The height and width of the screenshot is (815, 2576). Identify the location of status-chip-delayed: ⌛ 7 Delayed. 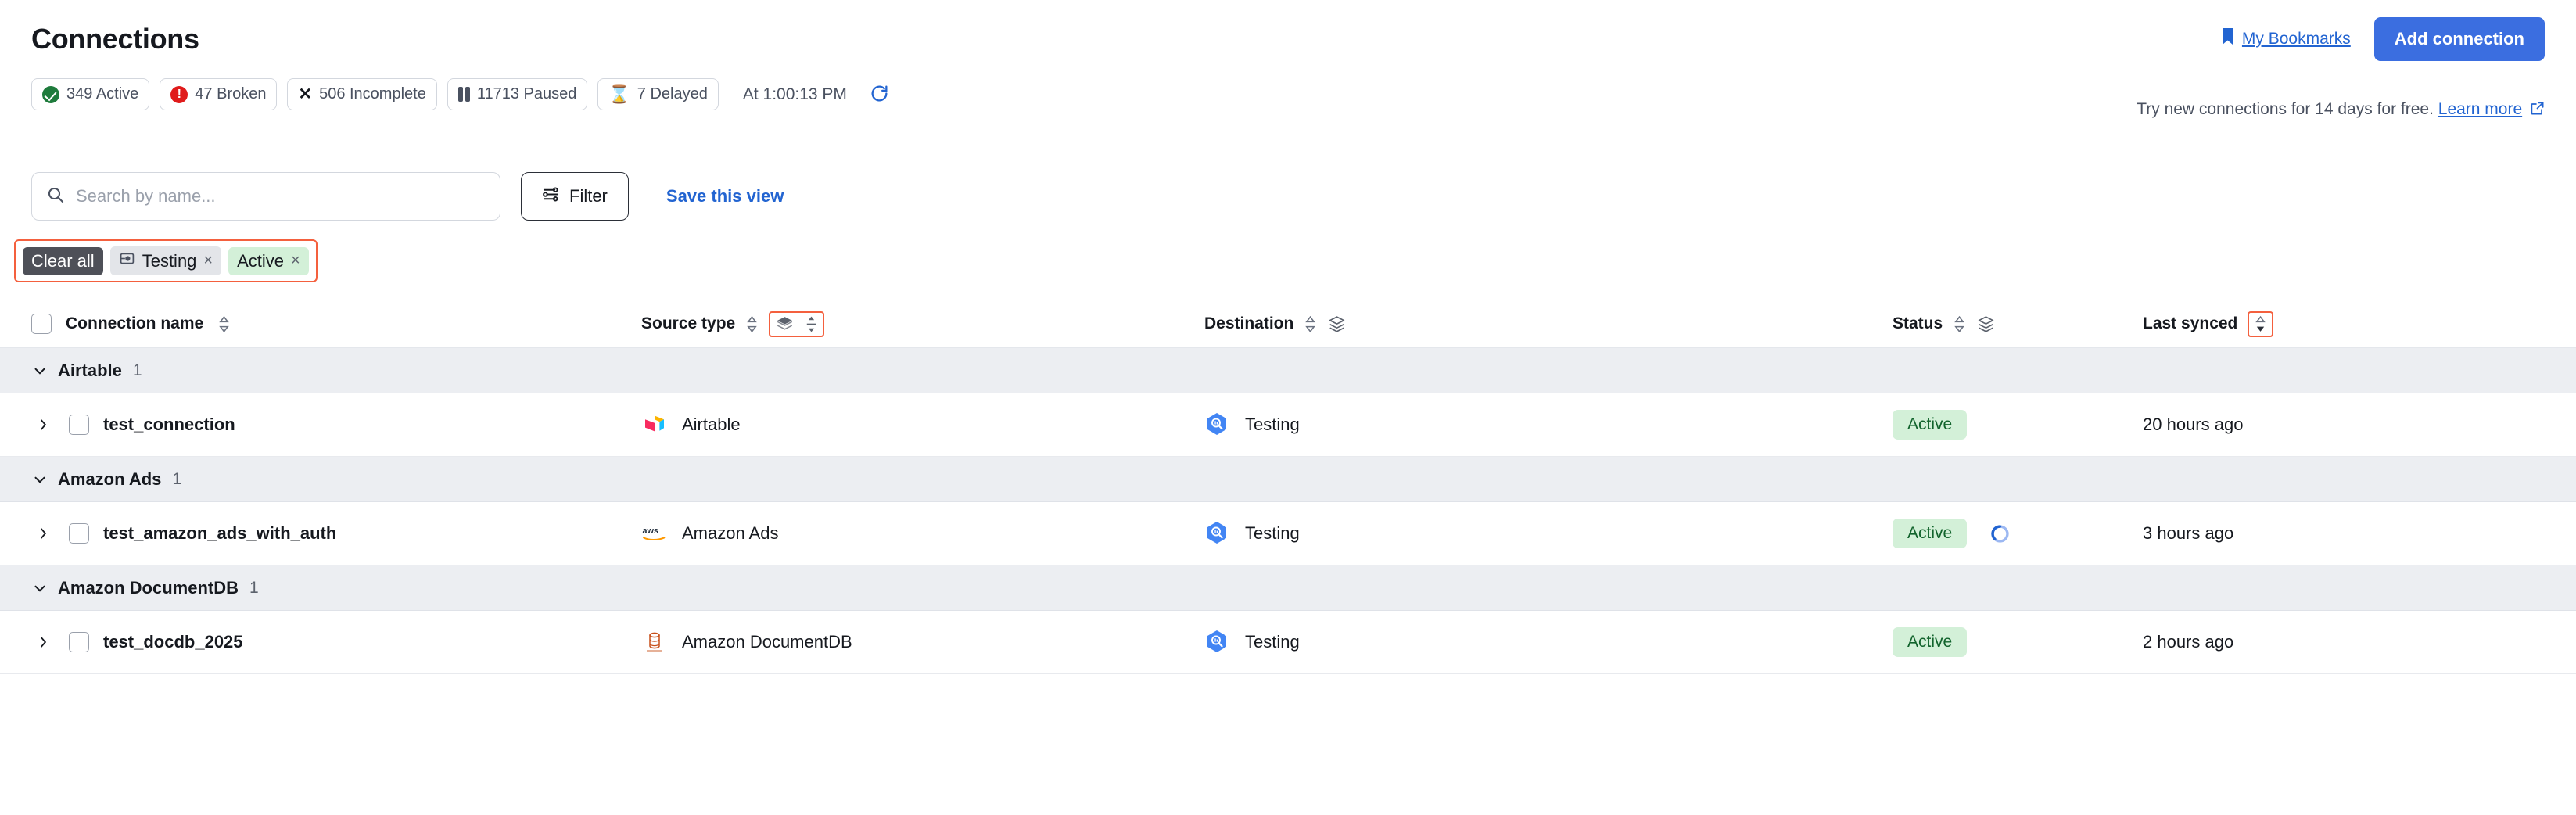
(658, 94).